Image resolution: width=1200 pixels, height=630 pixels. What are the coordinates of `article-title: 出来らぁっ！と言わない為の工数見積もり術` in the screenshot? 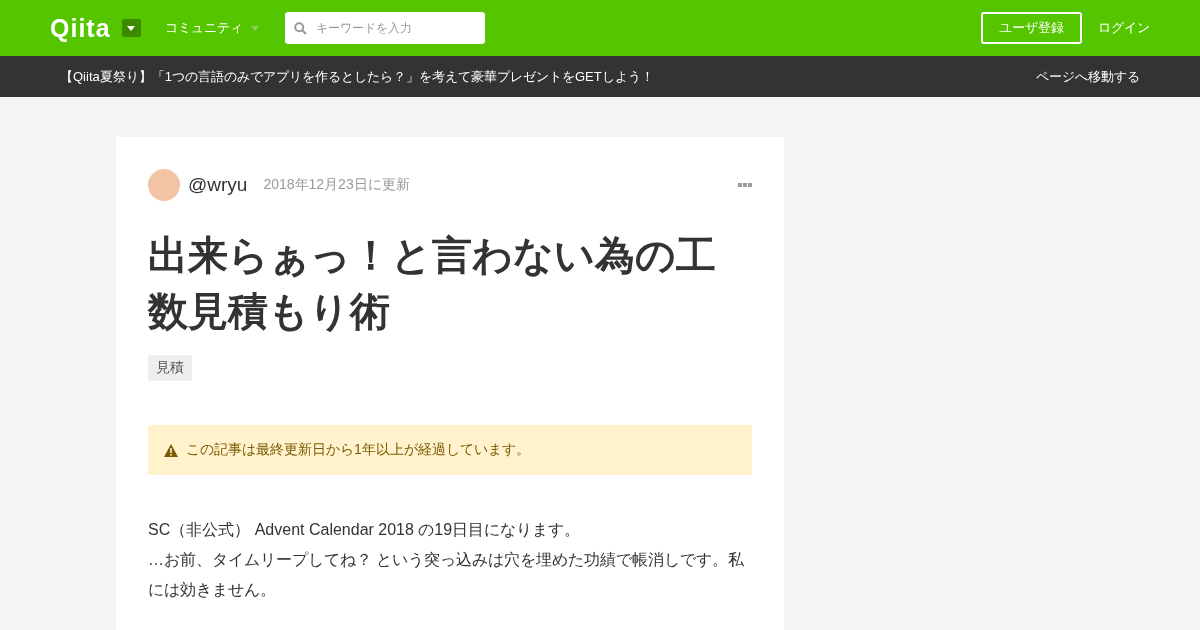 It's located at (432, 283).